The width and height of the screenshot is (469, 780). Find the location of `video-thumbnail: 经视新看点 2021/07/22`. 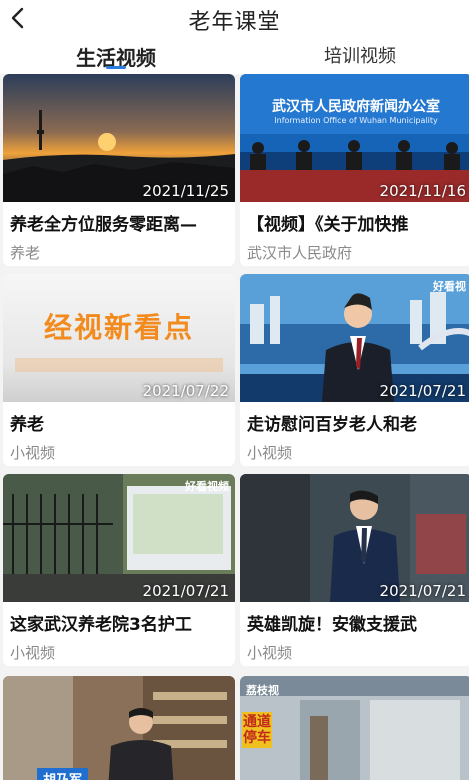

video-thumbnail: 经视新看点 2021/07/22 is located at coordinates (119, 338).